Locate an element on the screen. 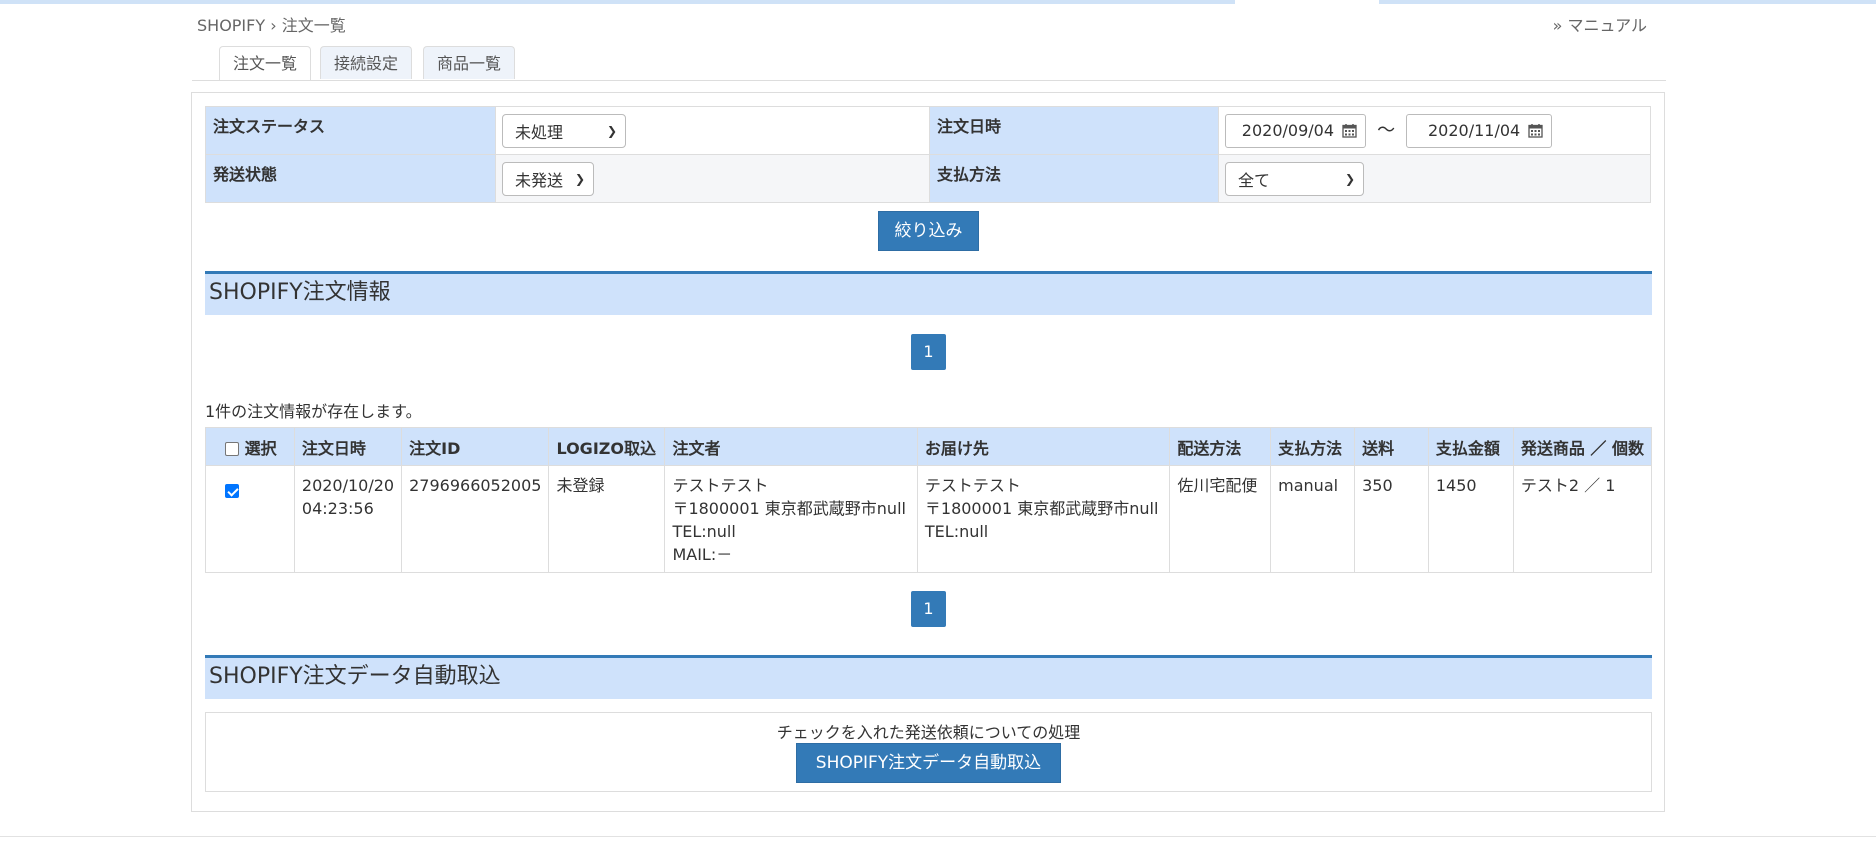 This screenshot has height=851, width=1876. orderer-name: テストテスト is located at coordinates (720, 485).